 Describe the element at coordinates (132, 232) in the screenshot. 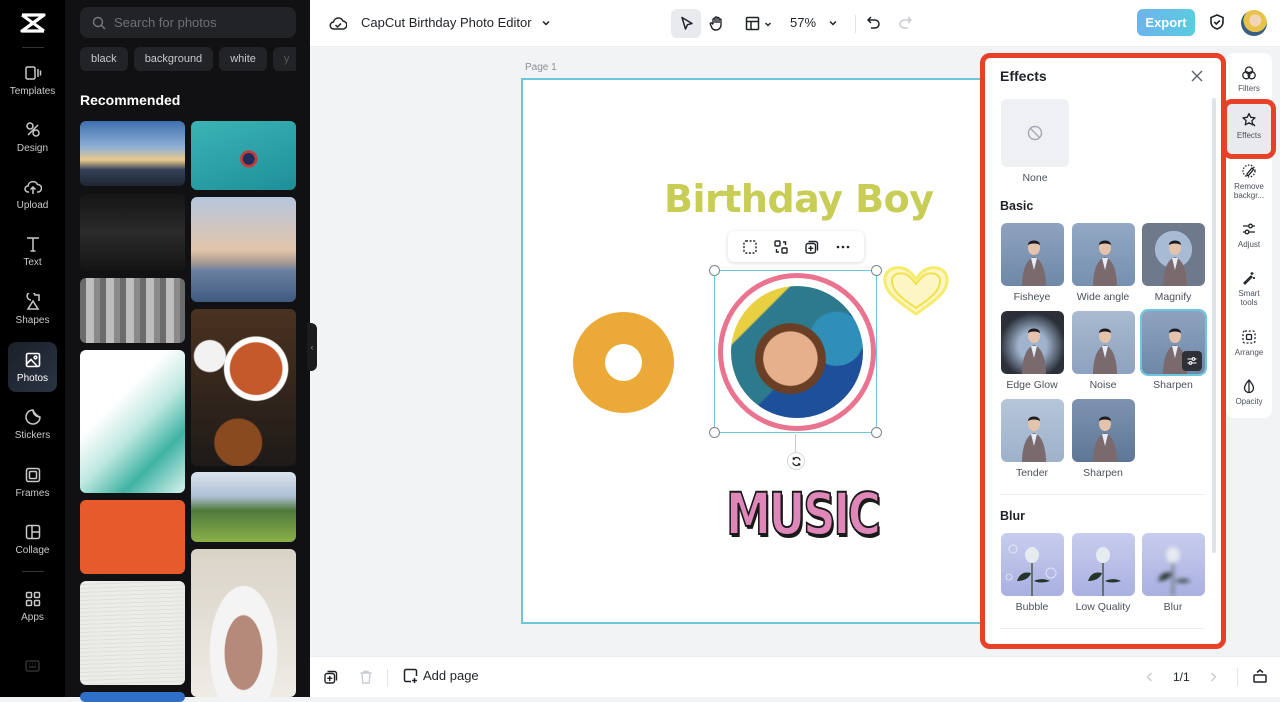

I see `photo-thumb-dark-wood` at that location.